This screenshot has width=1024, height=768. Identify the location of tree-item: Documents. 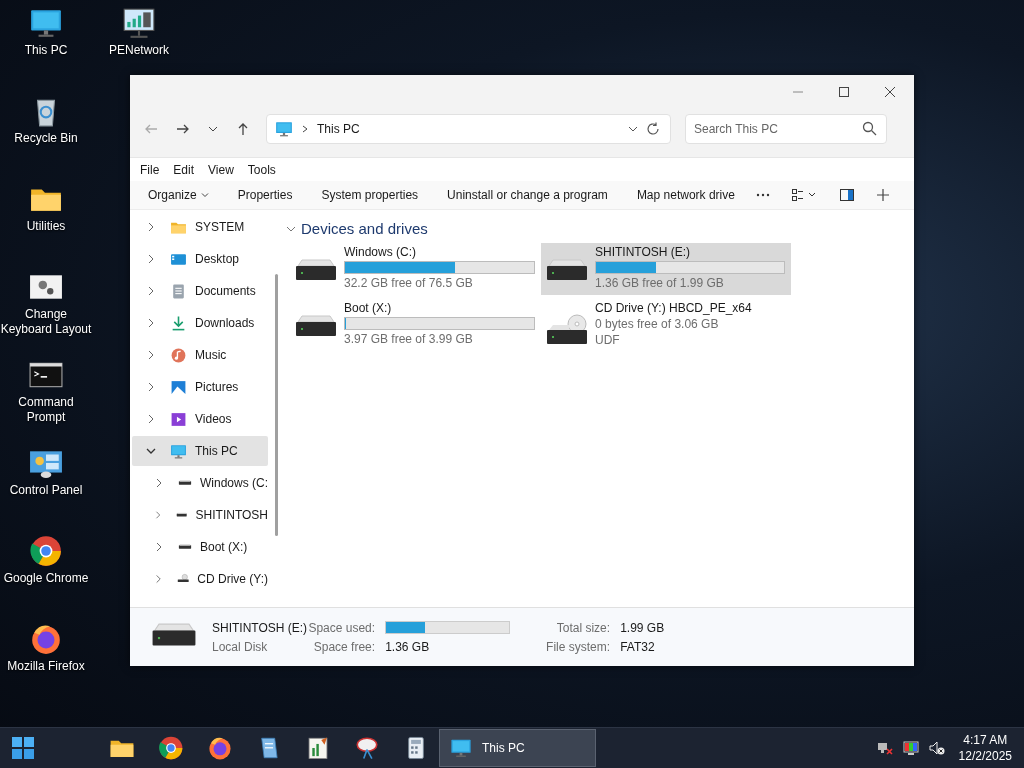
(200, 291).